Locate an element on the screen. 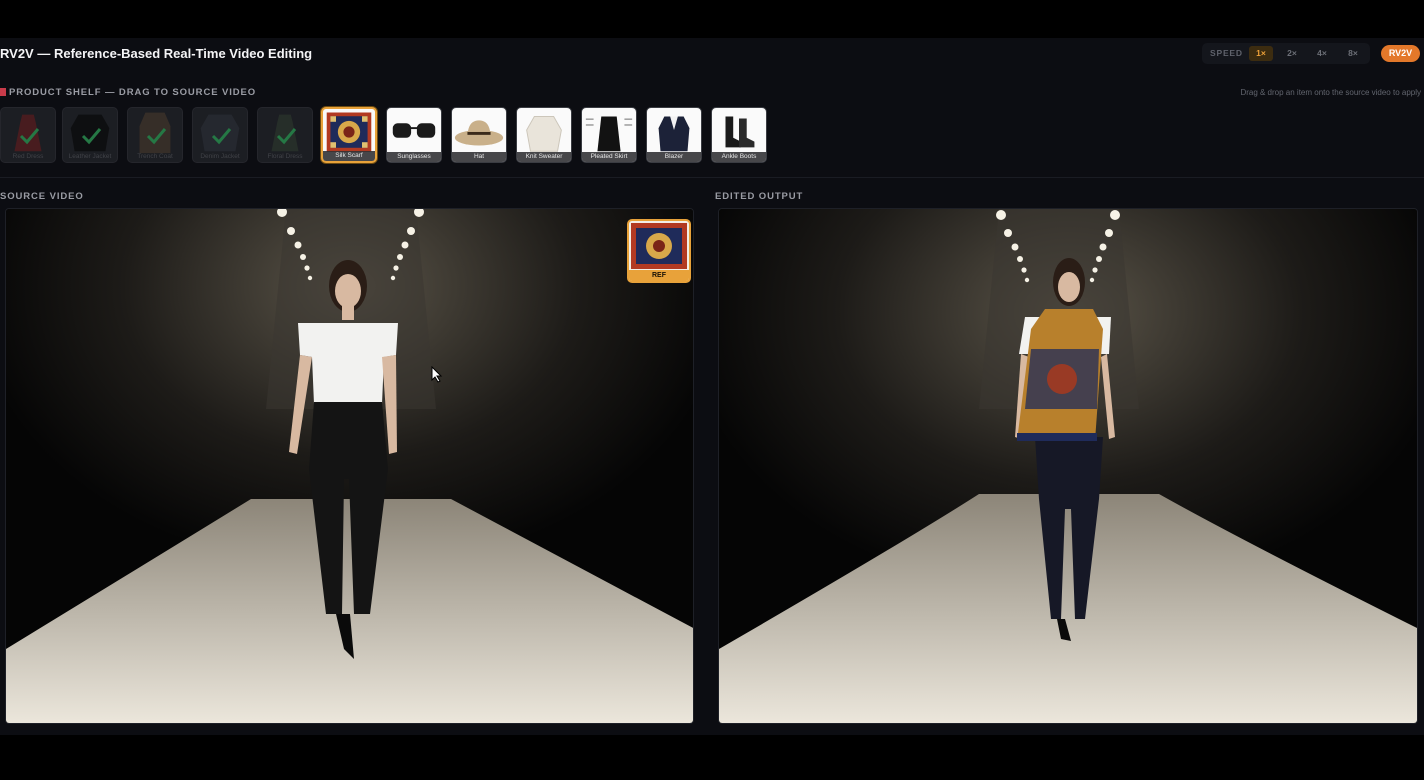 The width and height of the screenshot is (1424, 780). knit-sweater-icon is located at coordinates (544, 134).